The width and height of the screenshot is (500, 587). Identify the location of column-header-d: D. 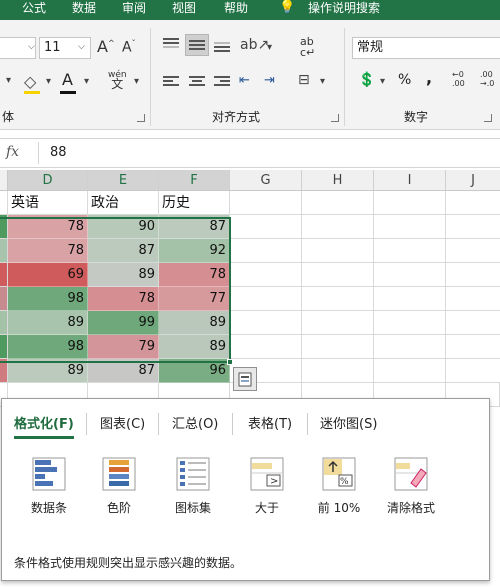
(48, 180).